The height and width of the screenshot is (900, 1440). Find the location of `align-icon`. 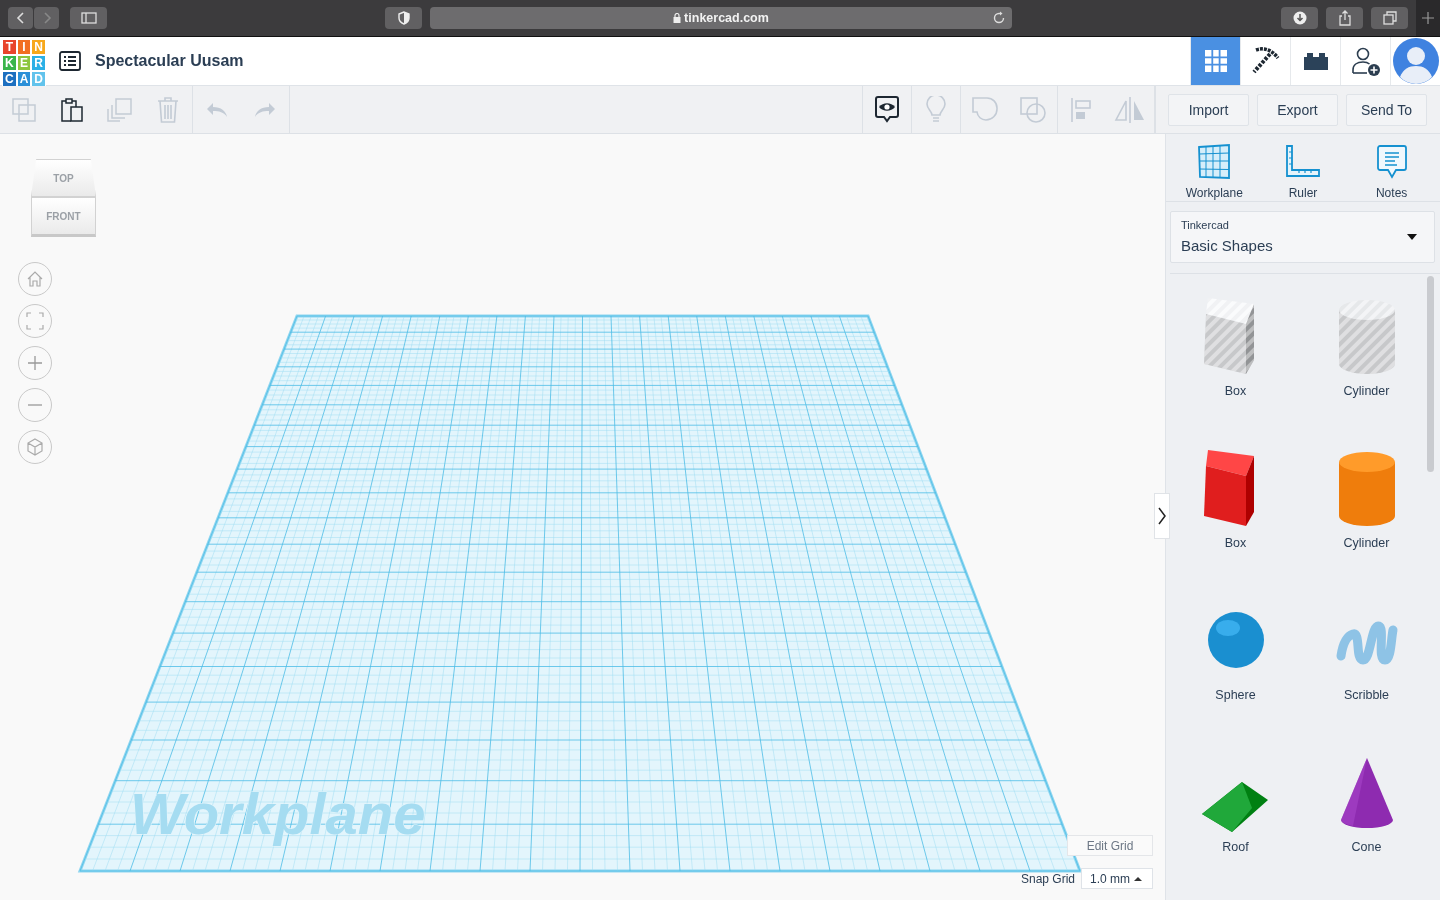

align-icon is located at coordinates (1082, 109).